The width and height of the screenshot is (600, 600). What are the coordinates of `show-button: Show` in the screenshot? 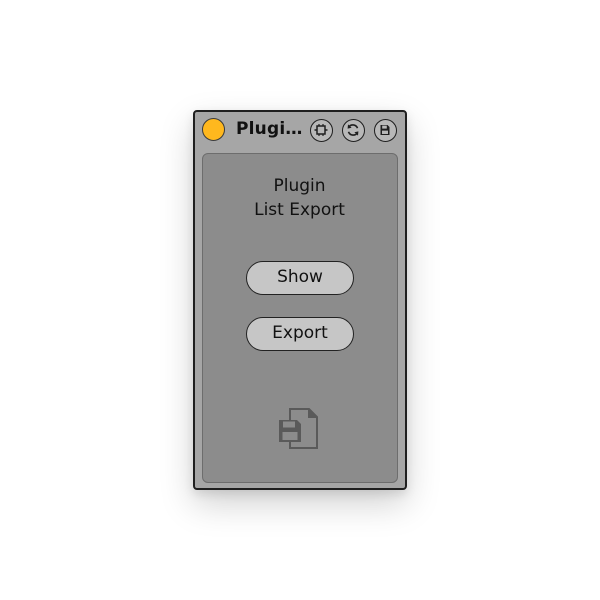 It's located at (300, 278).